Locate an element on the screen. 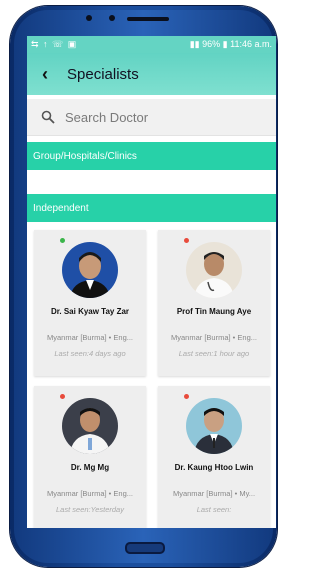 This screenshot has width=320, height=570. sensor-dot is located at coordinates (112, 18).